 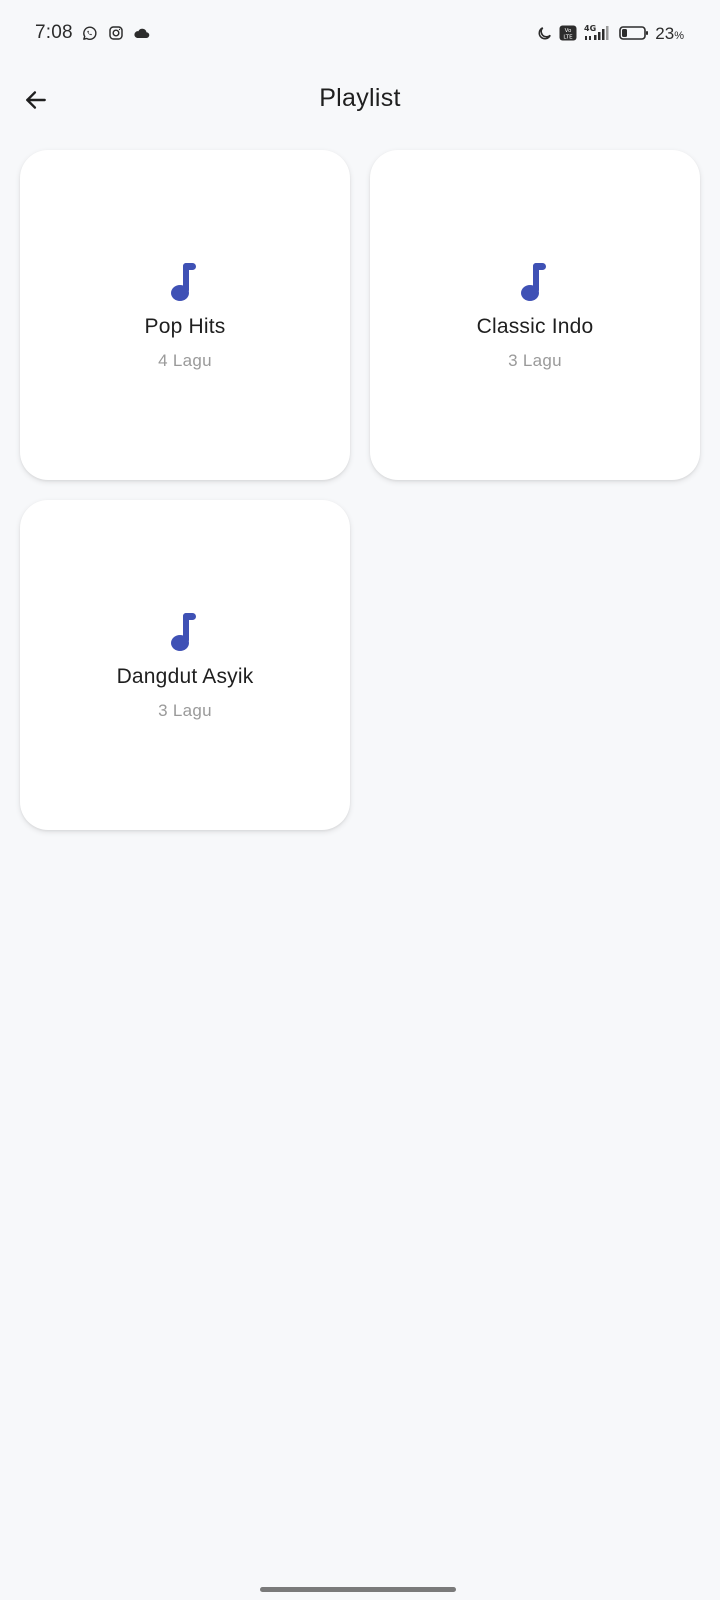 What do you see at coordinates (598, 33) in the screenshot?
I see `signal-4g-icon: 4G` at bounding box center [598, 33].